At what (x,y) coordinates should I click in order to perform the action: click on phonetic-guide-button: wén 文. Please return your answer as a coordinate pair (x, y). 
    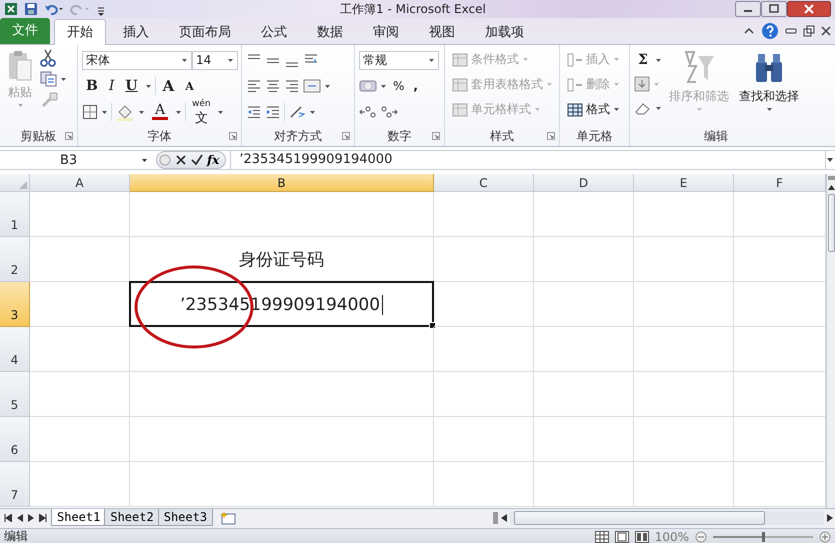
    Looking at the image, I should click on (201, 112).